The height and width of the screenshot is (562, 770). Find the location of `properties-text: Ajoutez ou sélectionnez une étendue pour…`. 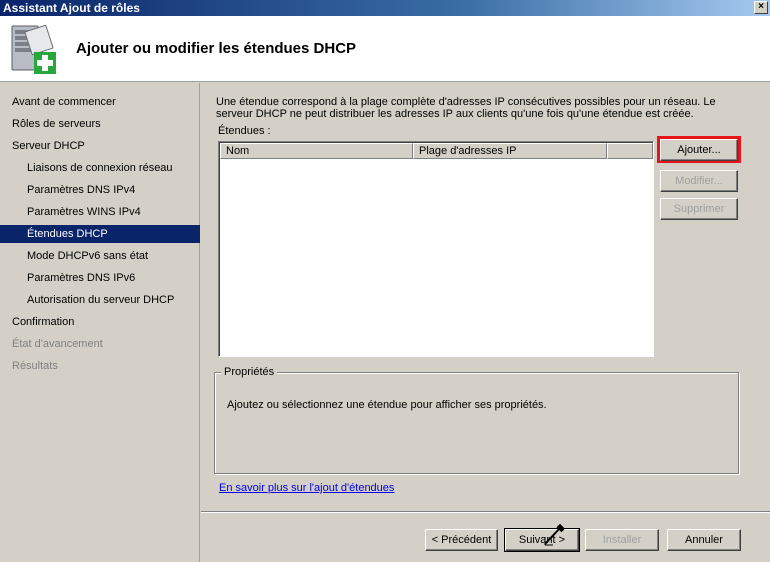

properties-text: Ajoutez ou sélectionnez une étendue pour… is located at coordinates (387, 405).